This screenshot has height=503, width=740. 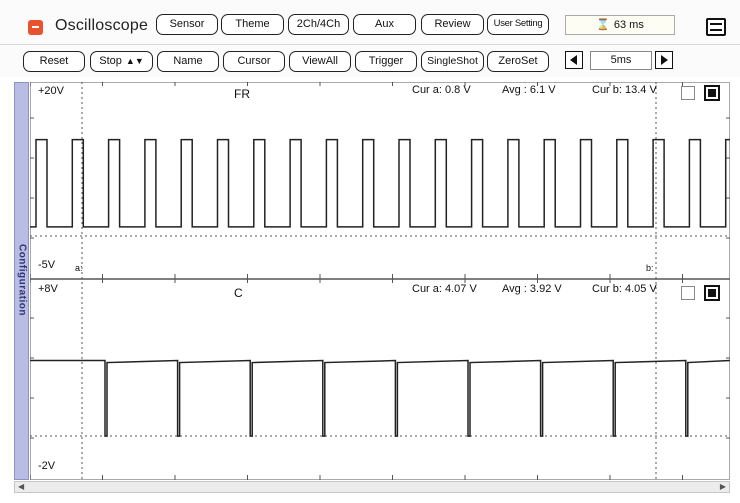 What do you see at coordinates (318, 24) in the screenshot?
I see `channels-button: 2Ch/4Ch` at bounding box center [318, 24].